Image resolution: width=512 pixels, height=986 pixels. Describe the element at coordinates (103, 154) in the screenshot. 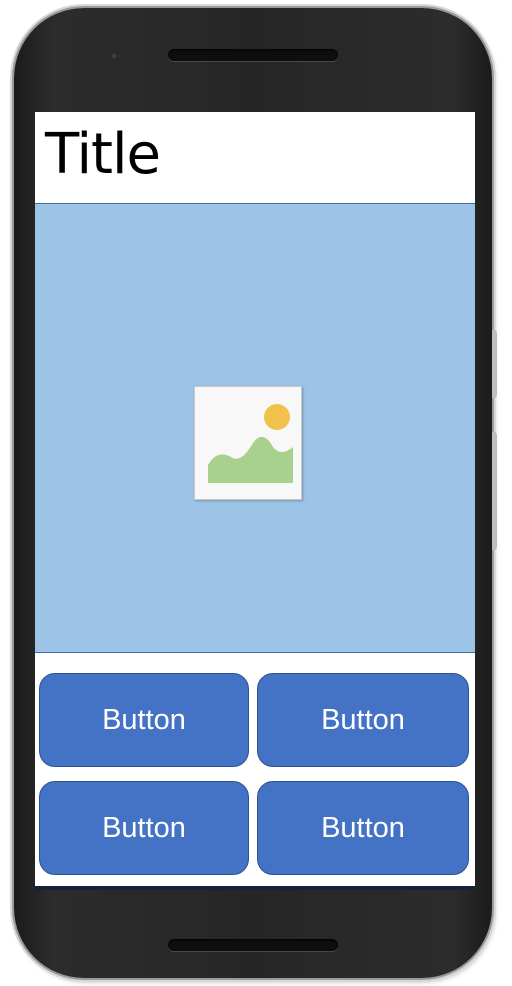

I see `page-title: Title` at that location.